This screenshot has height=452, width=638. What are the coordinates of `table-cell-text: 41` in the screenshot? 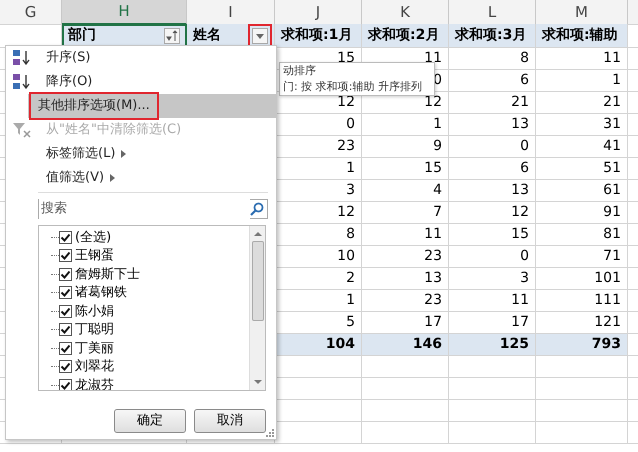 It's located at (612, 146).